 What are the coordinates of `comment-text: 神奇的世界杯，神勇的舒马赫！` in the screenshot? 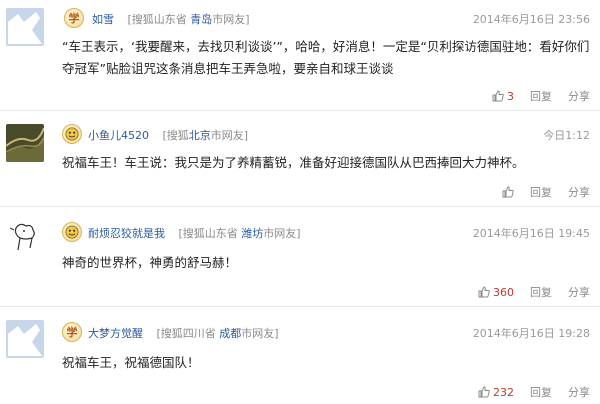 It's located at (150, 262).